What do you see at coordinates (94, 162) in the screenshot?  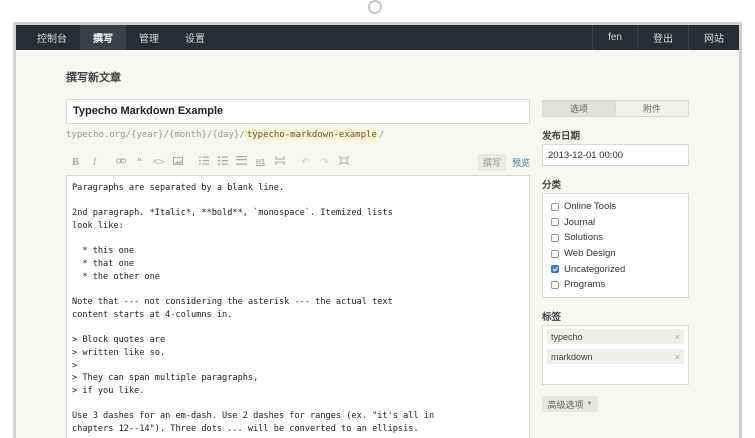 I see `italic-icon: I` at bounding box center [94, 162].